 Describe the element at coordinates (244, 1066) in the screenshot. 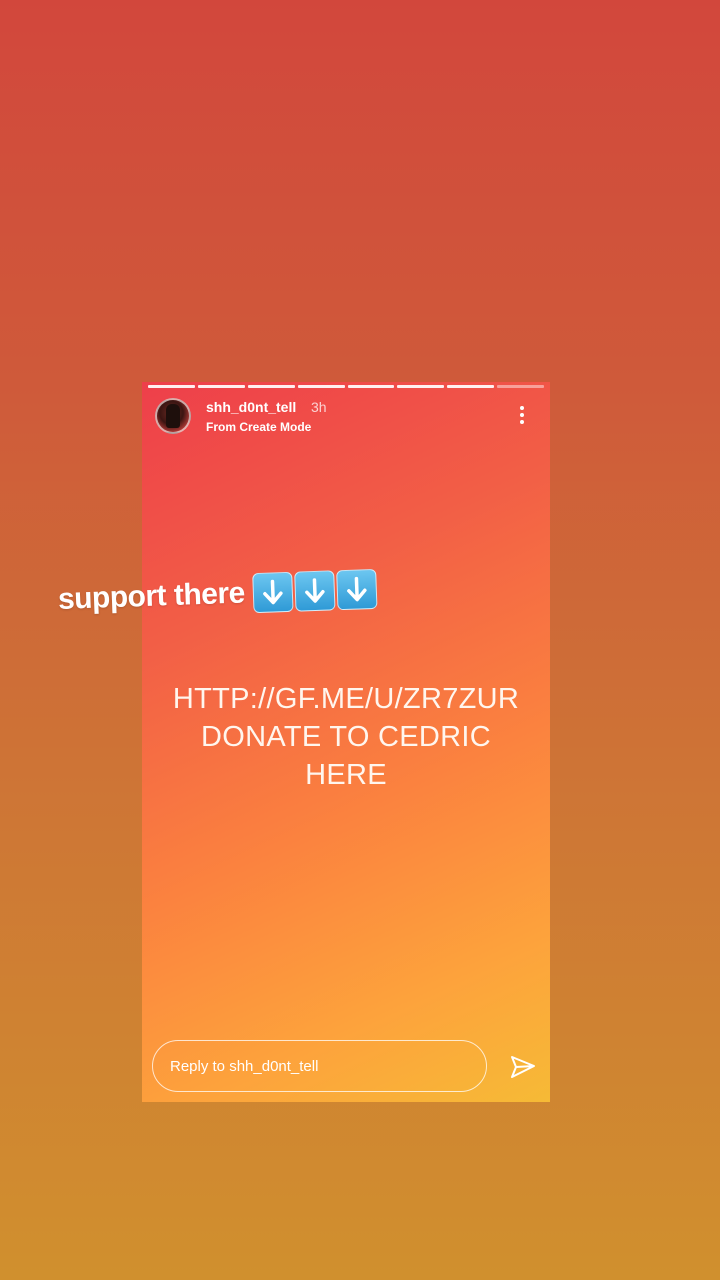

I see `reply-placeholder: Reply to shh_d0nt_tell` at that location.